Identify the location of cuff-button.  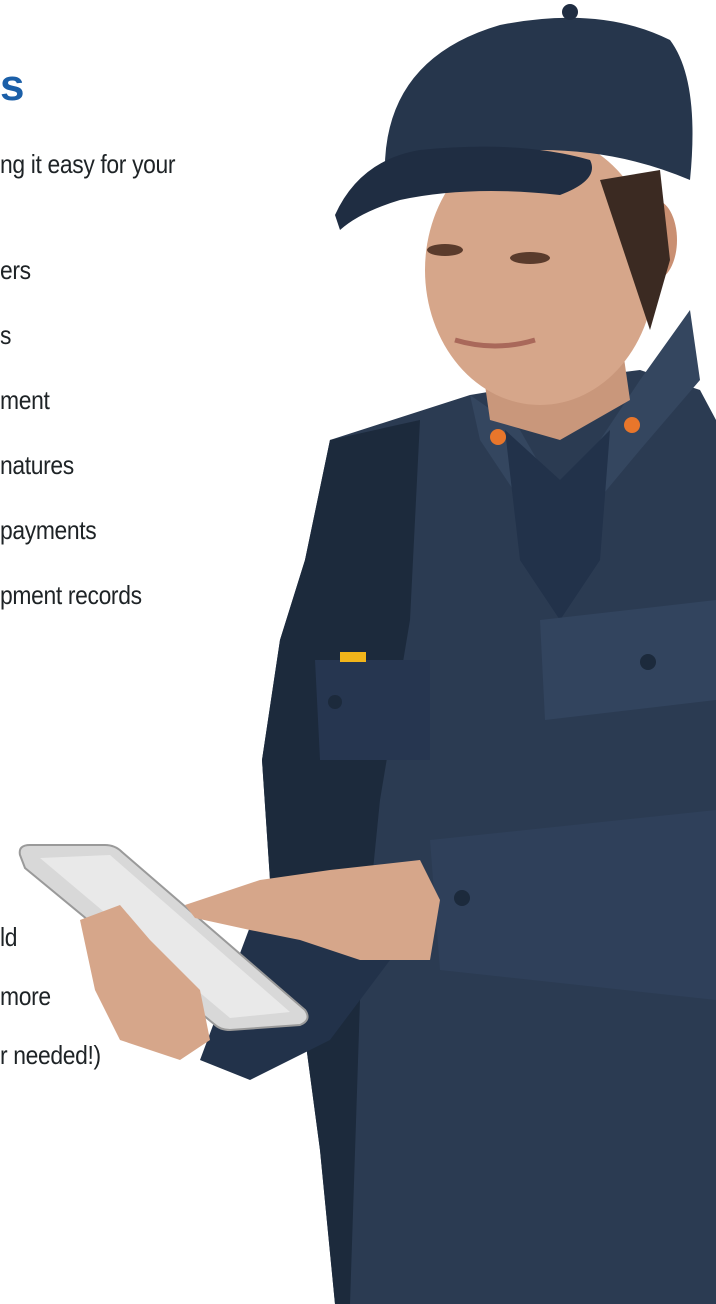
(462, 898).